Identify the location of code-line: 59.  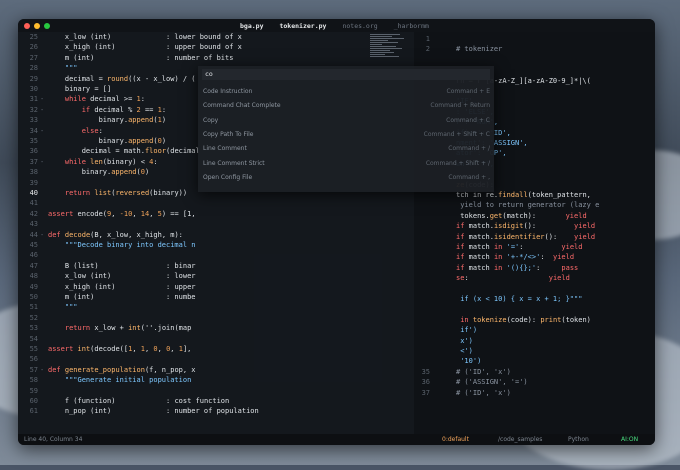
(216, 391).